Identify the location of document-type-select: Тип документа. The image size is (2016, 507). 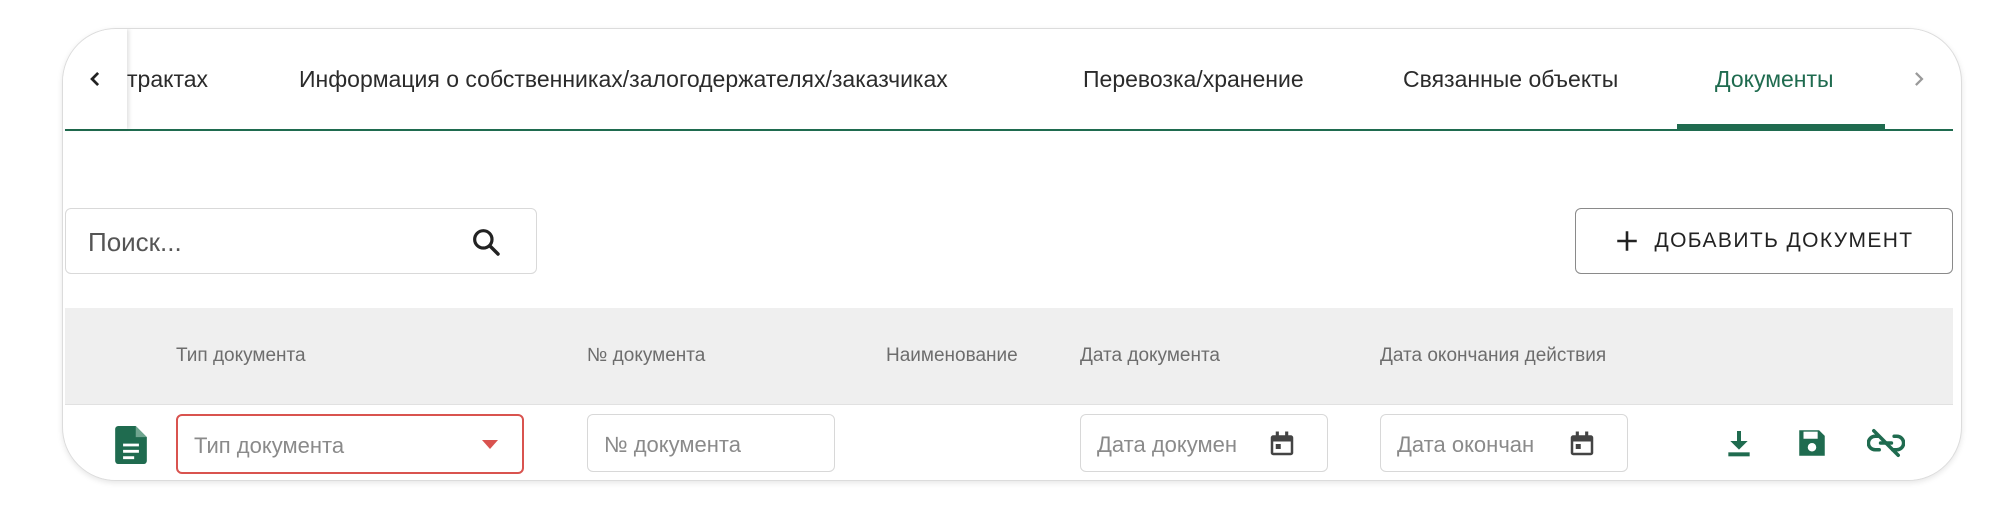
(350, 444).